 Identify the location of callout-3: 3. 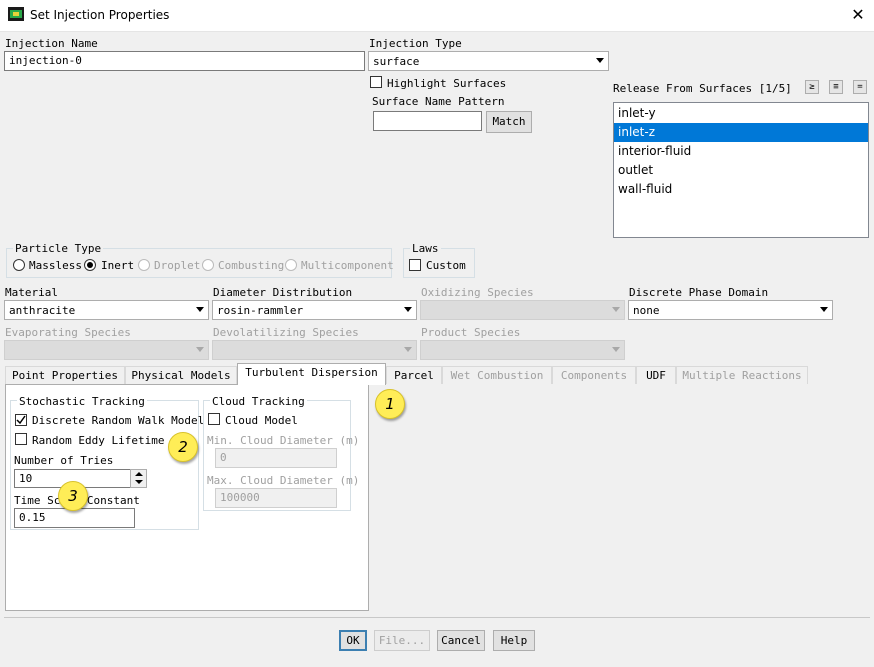
(73, 496).